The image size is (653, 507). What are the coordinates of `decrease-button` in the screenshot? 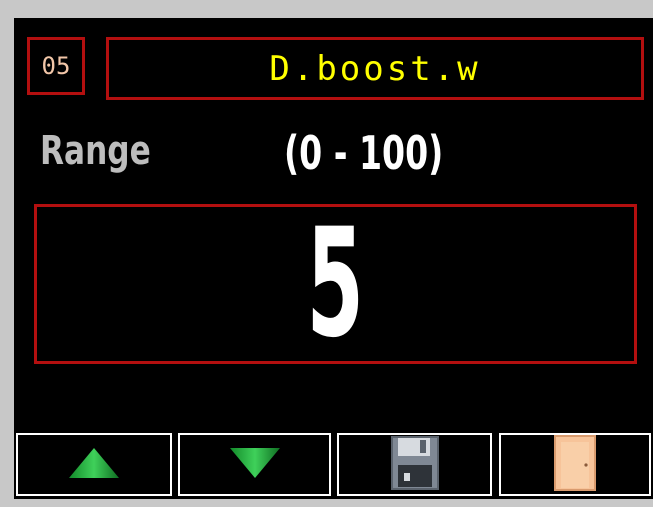 It's located at (254, 464).